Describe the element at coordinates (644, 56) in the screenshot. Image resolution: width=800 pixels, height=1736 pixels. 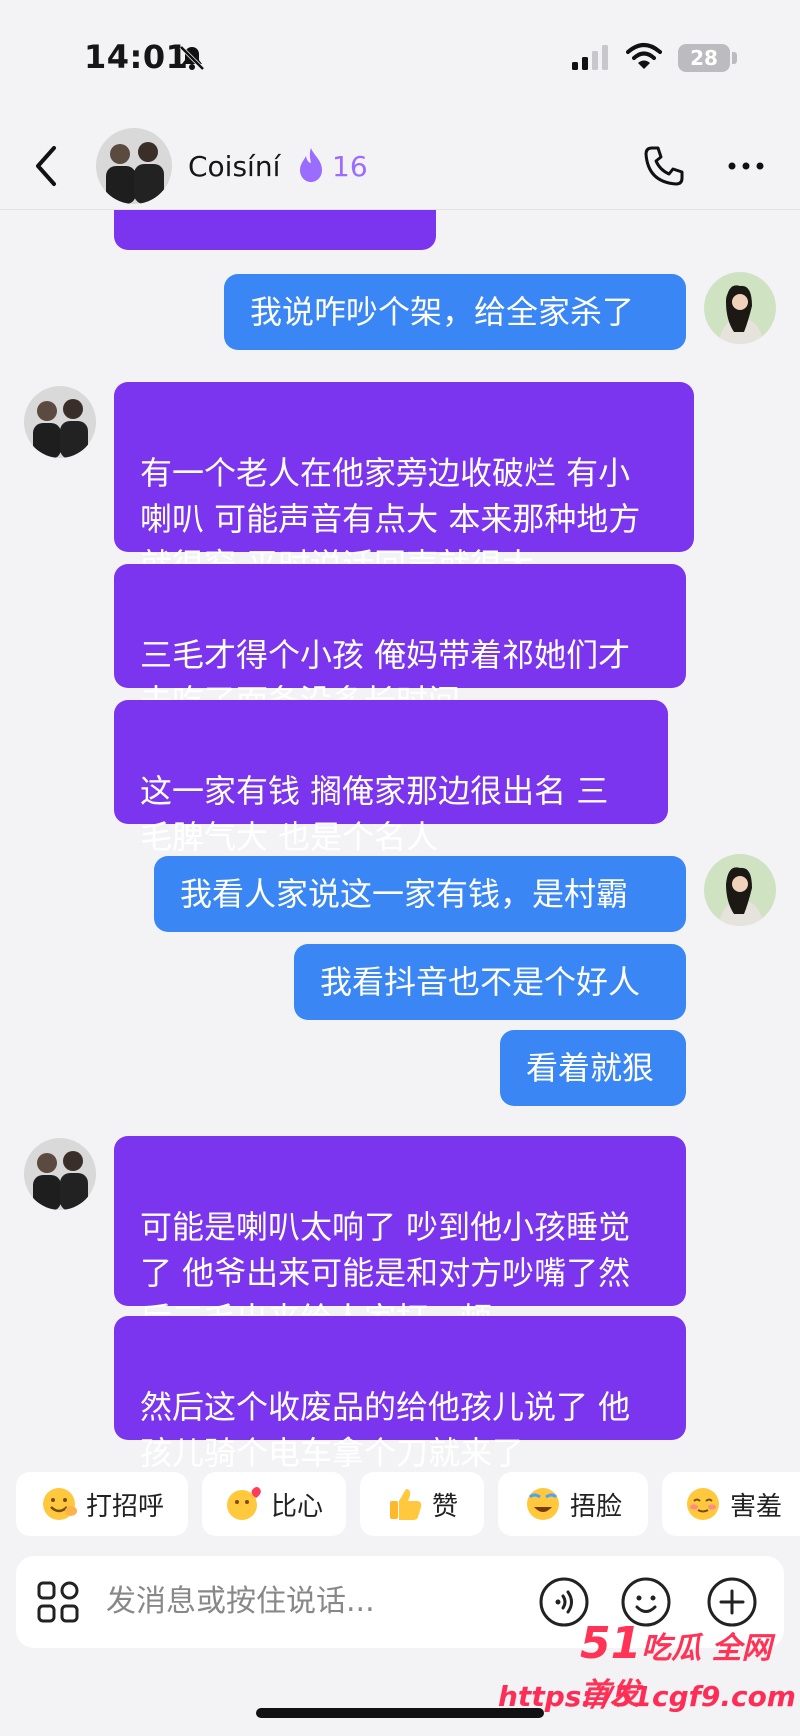
I see `wifi-icon` at that location.